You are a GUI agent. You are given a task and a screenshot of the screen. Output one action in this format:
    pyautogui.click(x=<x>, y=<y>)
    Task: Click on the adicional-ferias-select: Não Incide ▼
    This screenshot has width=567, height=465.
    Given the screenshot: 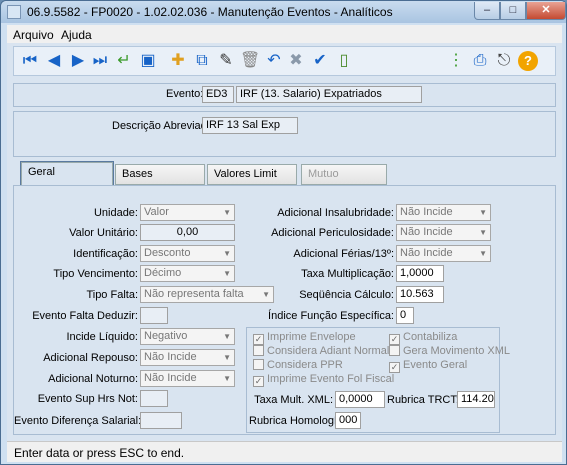 What is the action you would take?
    pyautogui.click(x=443, y=253)
    